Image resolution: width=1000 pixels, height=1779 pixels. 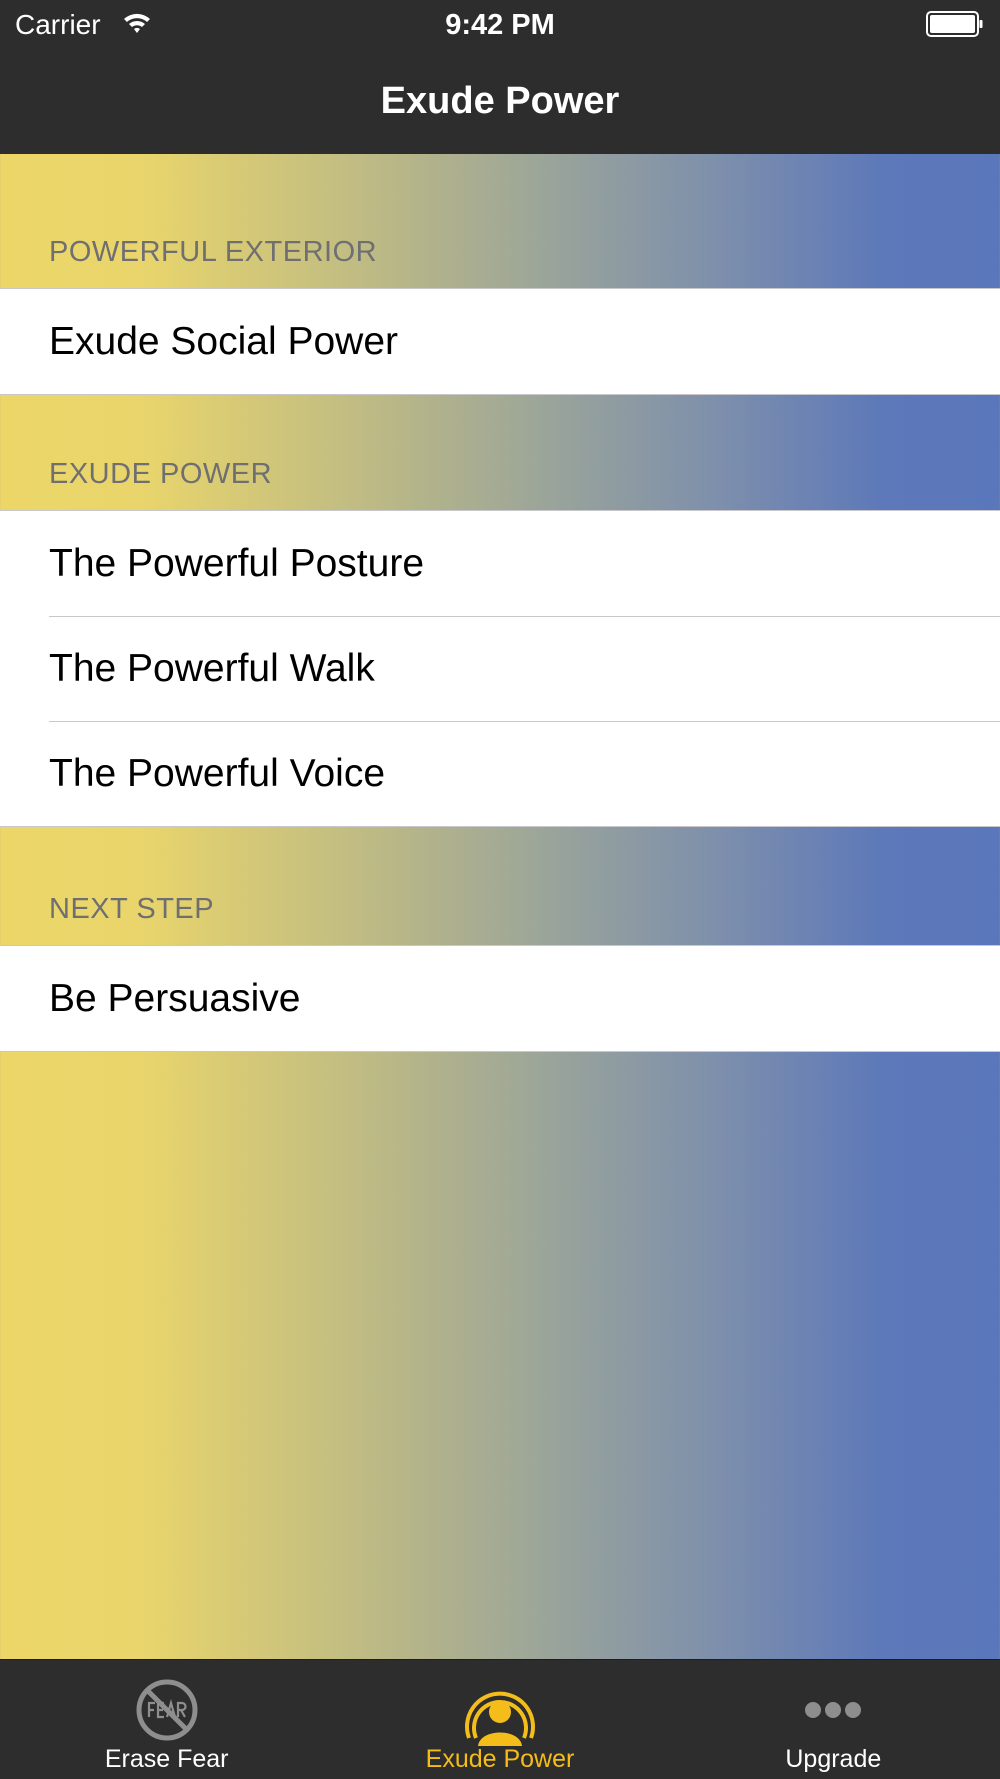 I want to click on status-time: 9:42 PM, so click(x=500, y=25).